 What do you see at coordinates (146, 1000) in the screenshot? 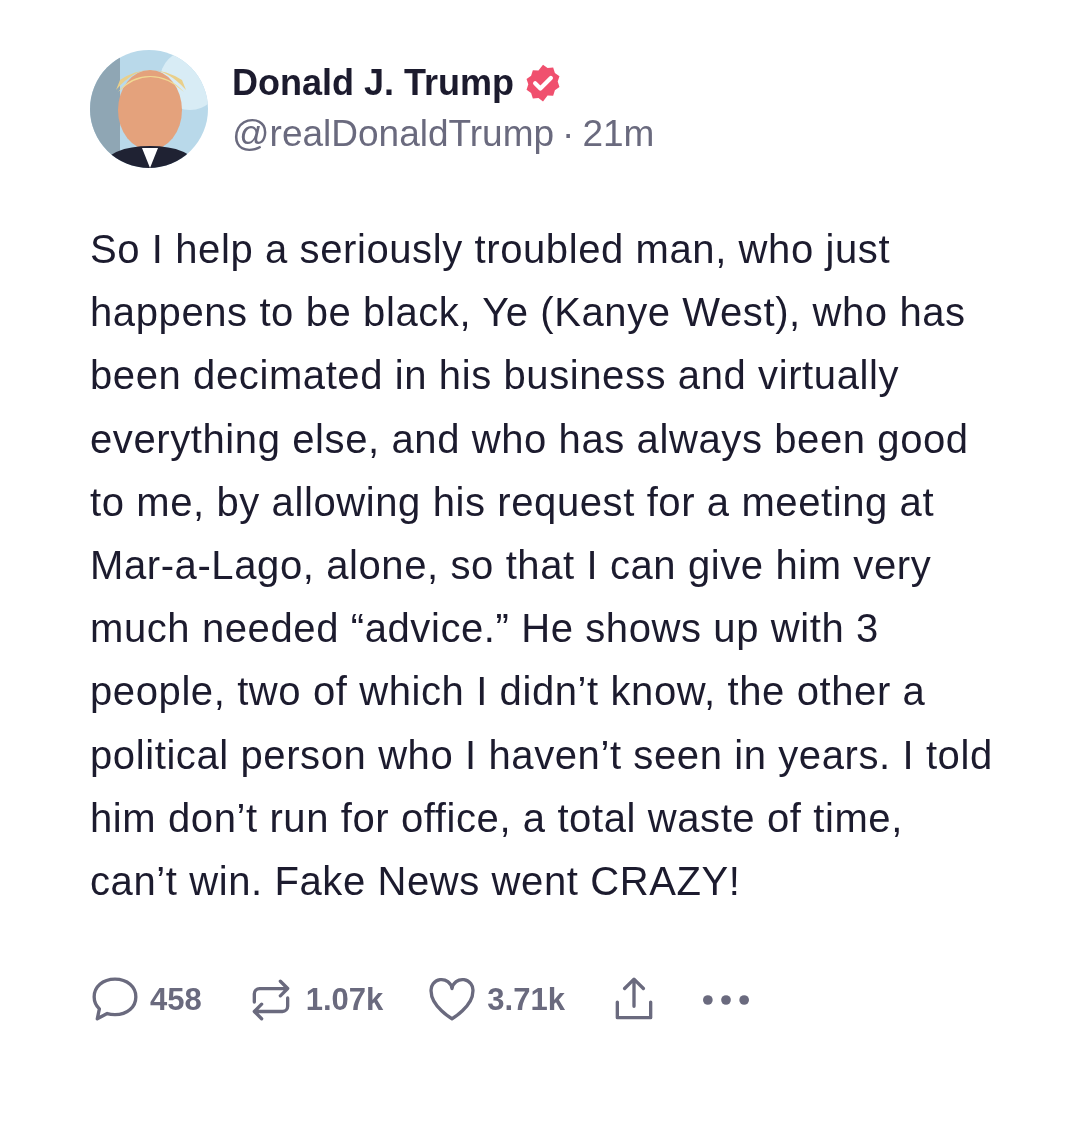
I see `reply-button: 458` at bounding box center [146, 1000].